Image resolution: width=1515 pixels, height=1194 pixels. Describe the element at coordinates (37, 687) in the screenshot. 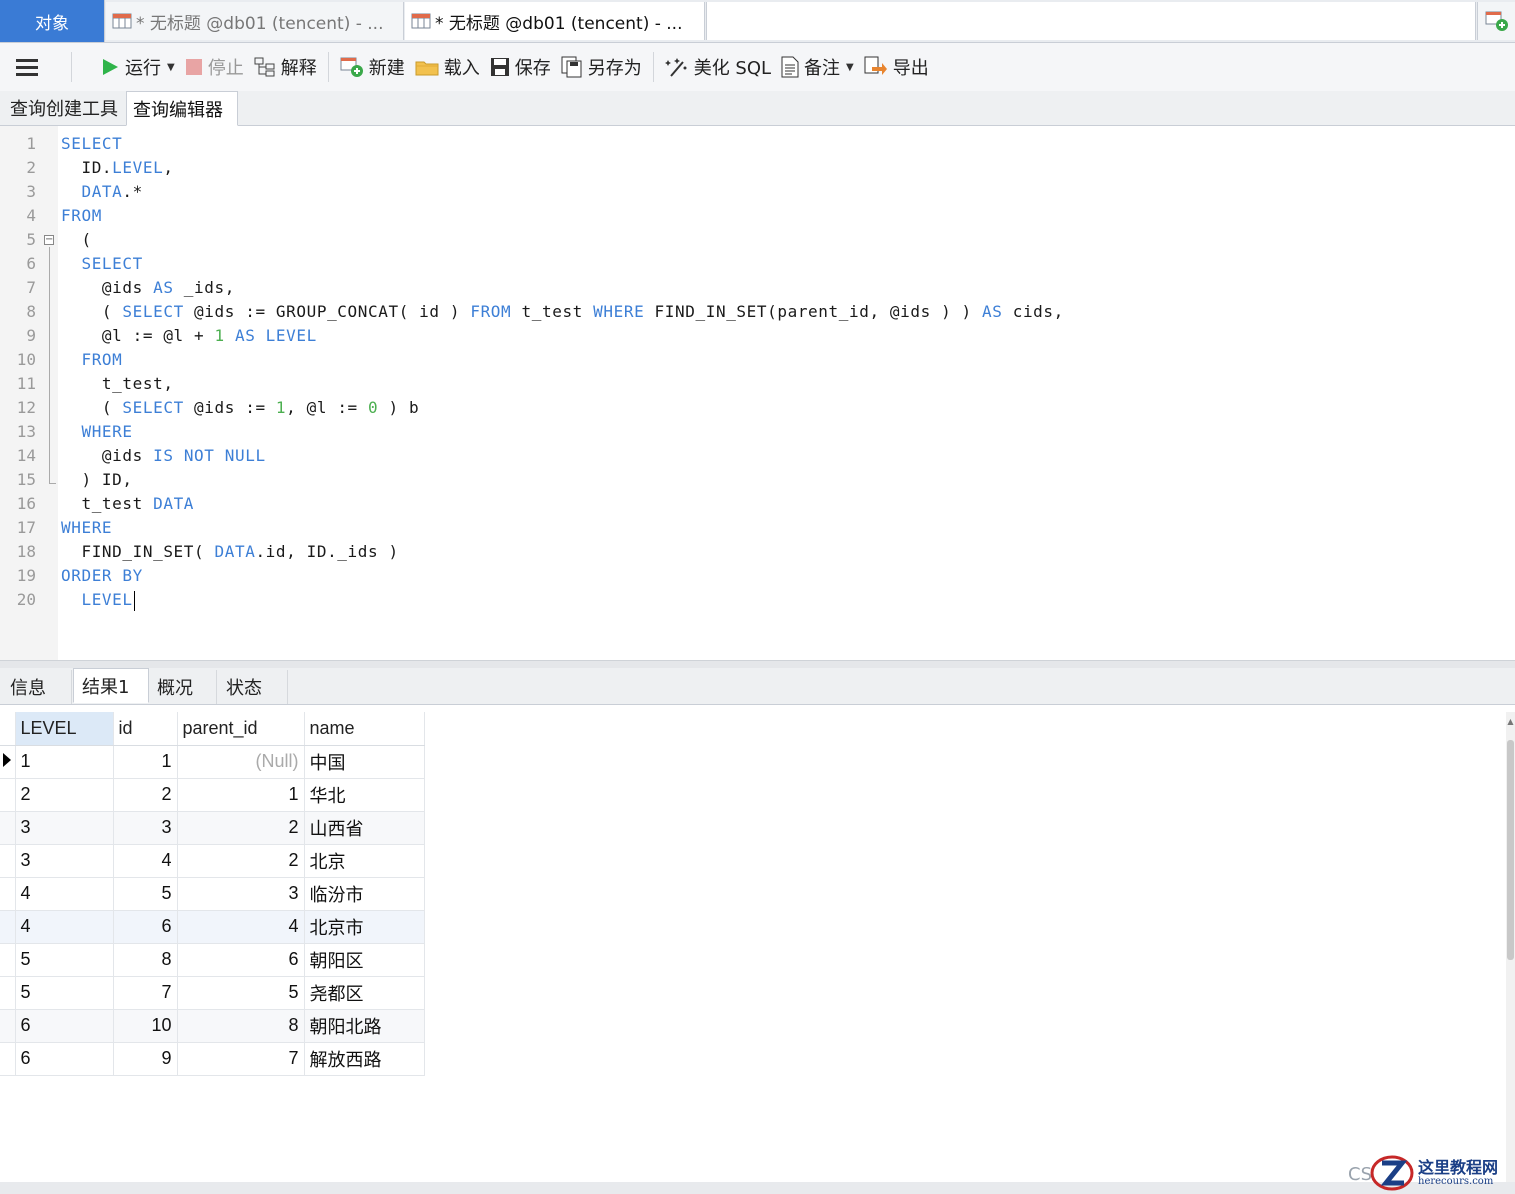

I see `tab-info: 信息` at that location.